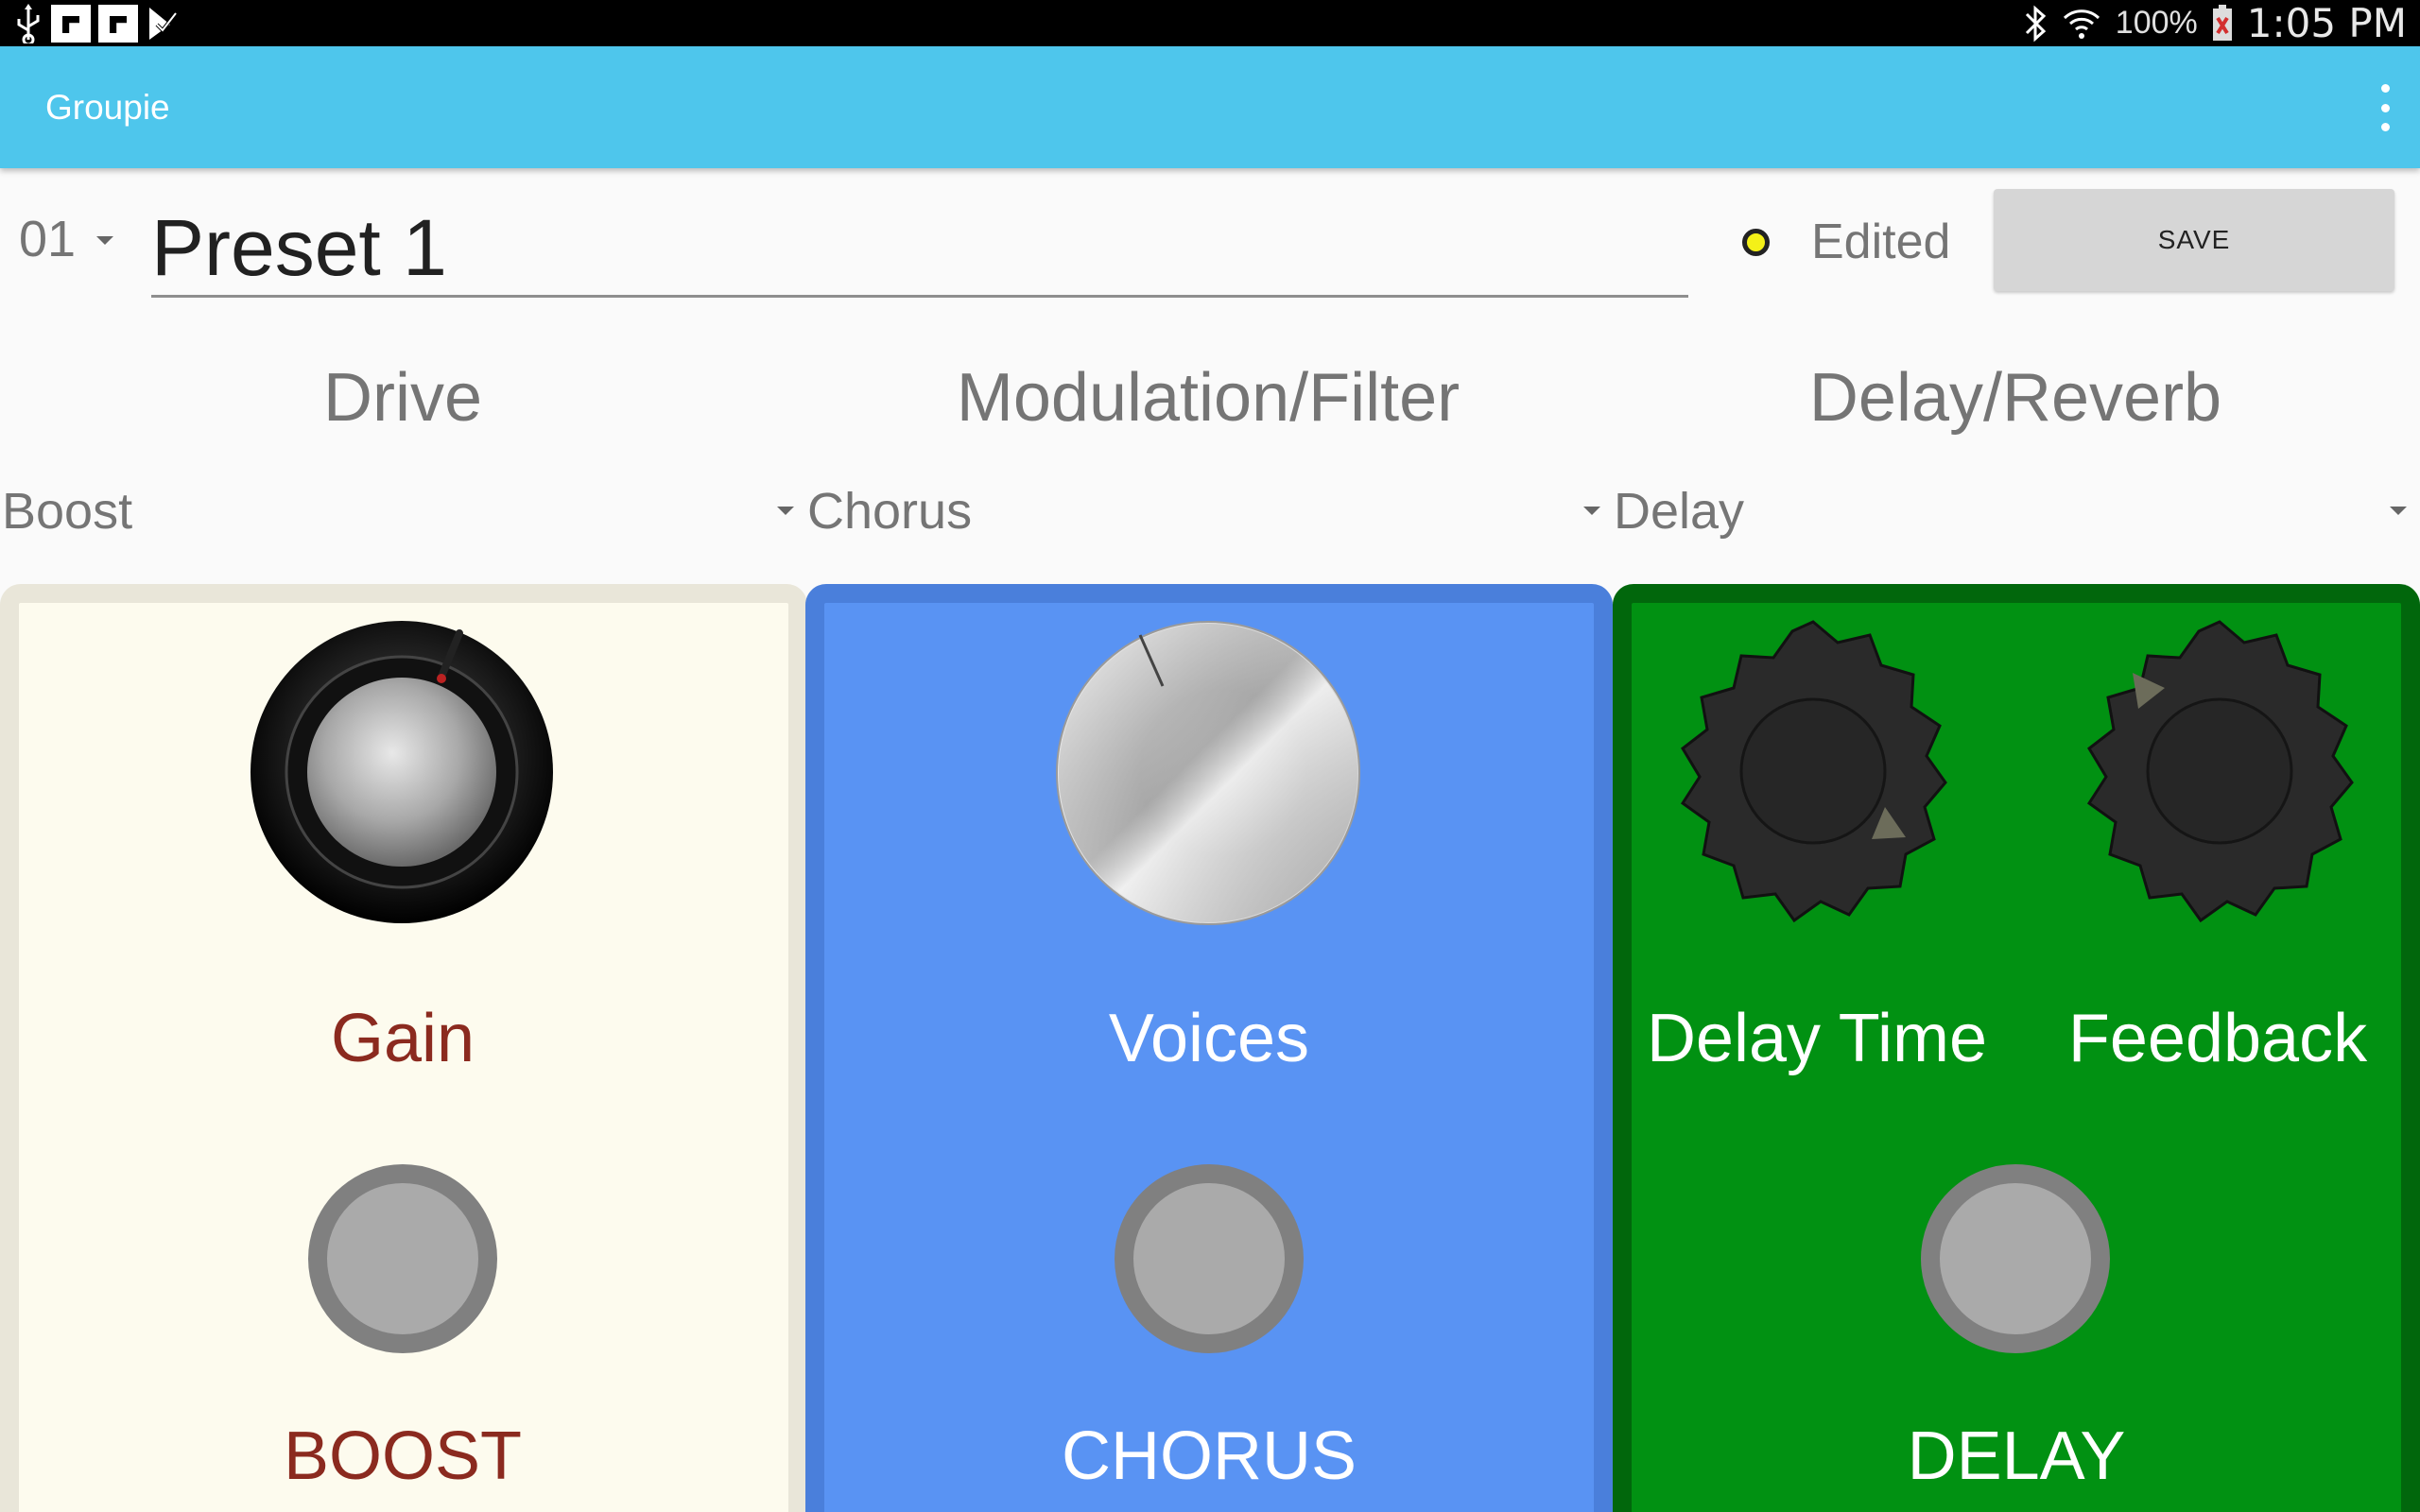 The height and width of the screenshot is (1512, 2420). What do you see at coordinates (1813, 773) in the screenshot?
I see `delay-time-knob` at bounding box center [1813, 773].